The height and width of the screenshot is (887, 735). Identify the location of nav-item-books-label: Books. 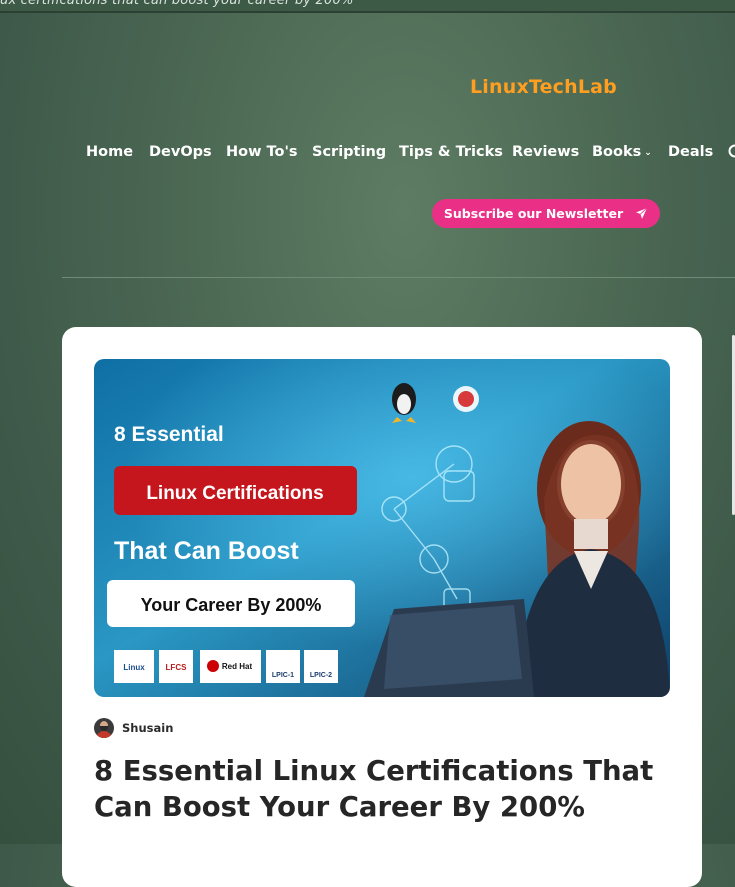
(616, 152).